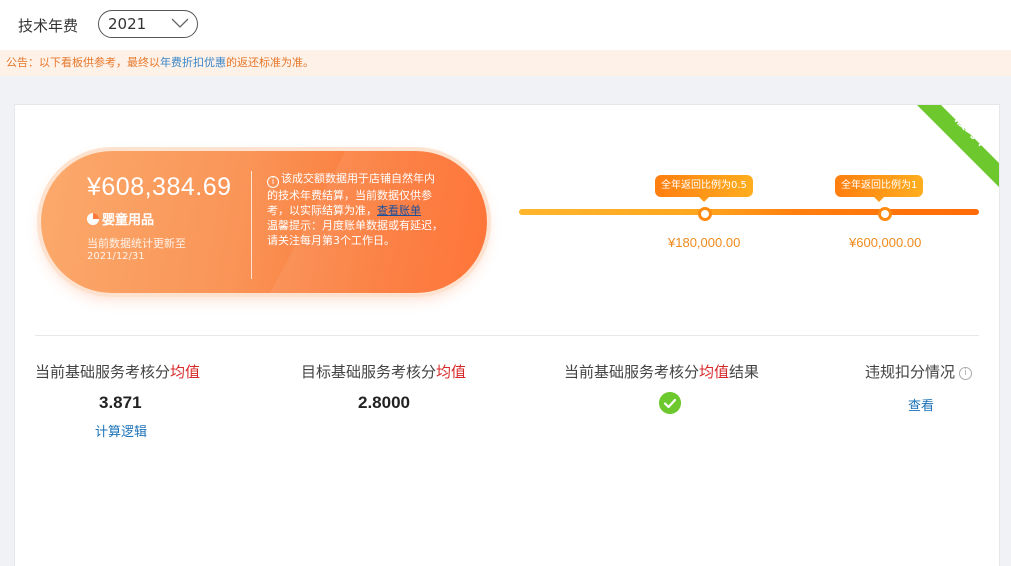 The height and width of the screenshot is (566, 1011). Describe the element at coordinates (670, 403) in the screenshot. I see `check-icon` at that location.